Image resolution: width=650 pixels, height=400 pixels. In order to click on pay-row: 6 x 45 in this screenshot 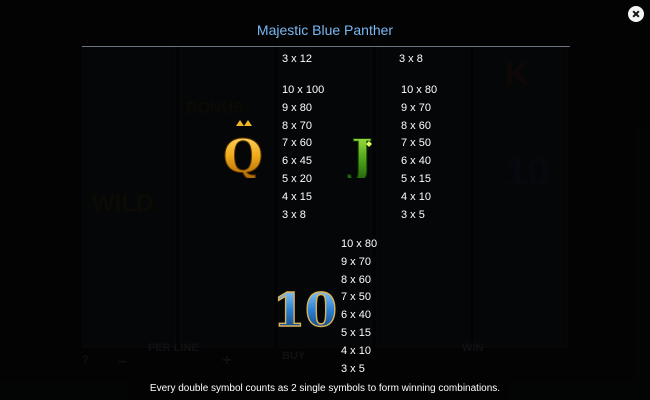, I will do `click(297, 161)`.